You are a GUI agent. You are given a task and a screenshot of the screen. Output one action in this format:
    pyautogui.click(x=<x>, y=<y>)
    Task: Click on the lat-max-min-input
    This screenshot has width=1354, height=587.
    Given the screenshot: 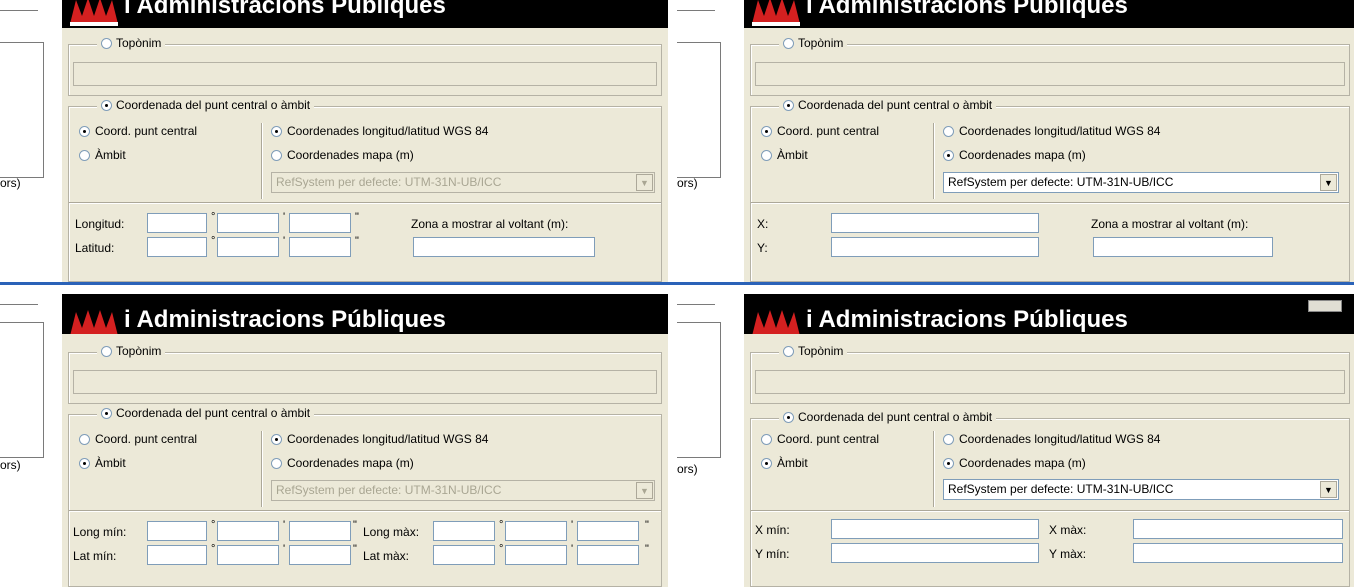 What is the action you would take?
    pyautogui.click(x=536, y=555)
    